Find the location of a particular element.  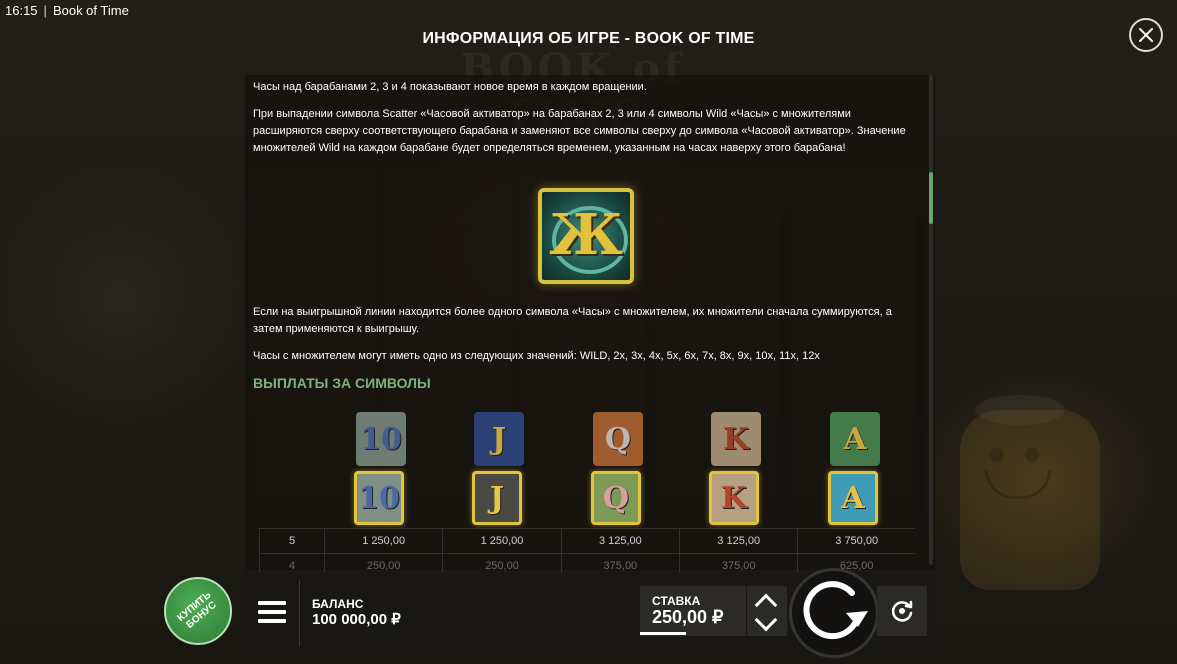

status-time: 16:15 is located at coordinates (21, 10).